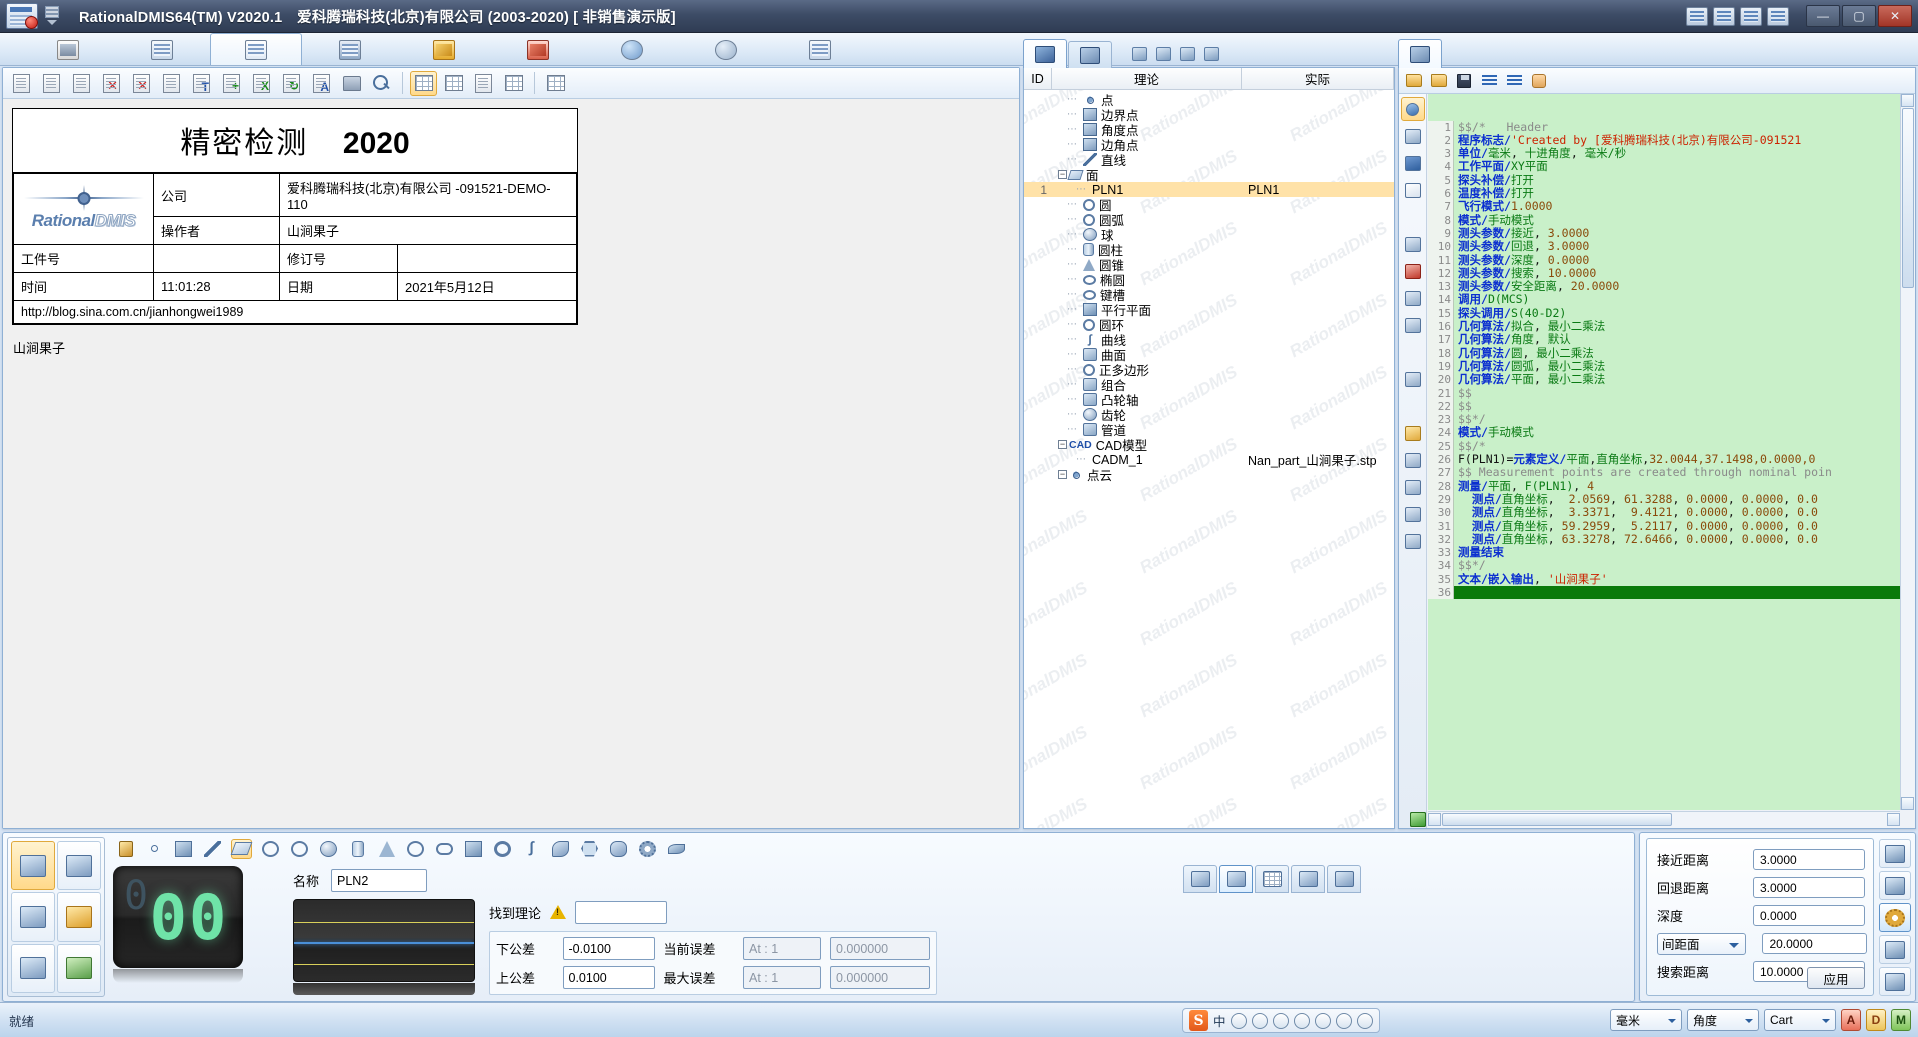 Image resolution: width=1918 pixels, height=1037 pixels. I want to click on panel-icon, so click(1364, 1020).